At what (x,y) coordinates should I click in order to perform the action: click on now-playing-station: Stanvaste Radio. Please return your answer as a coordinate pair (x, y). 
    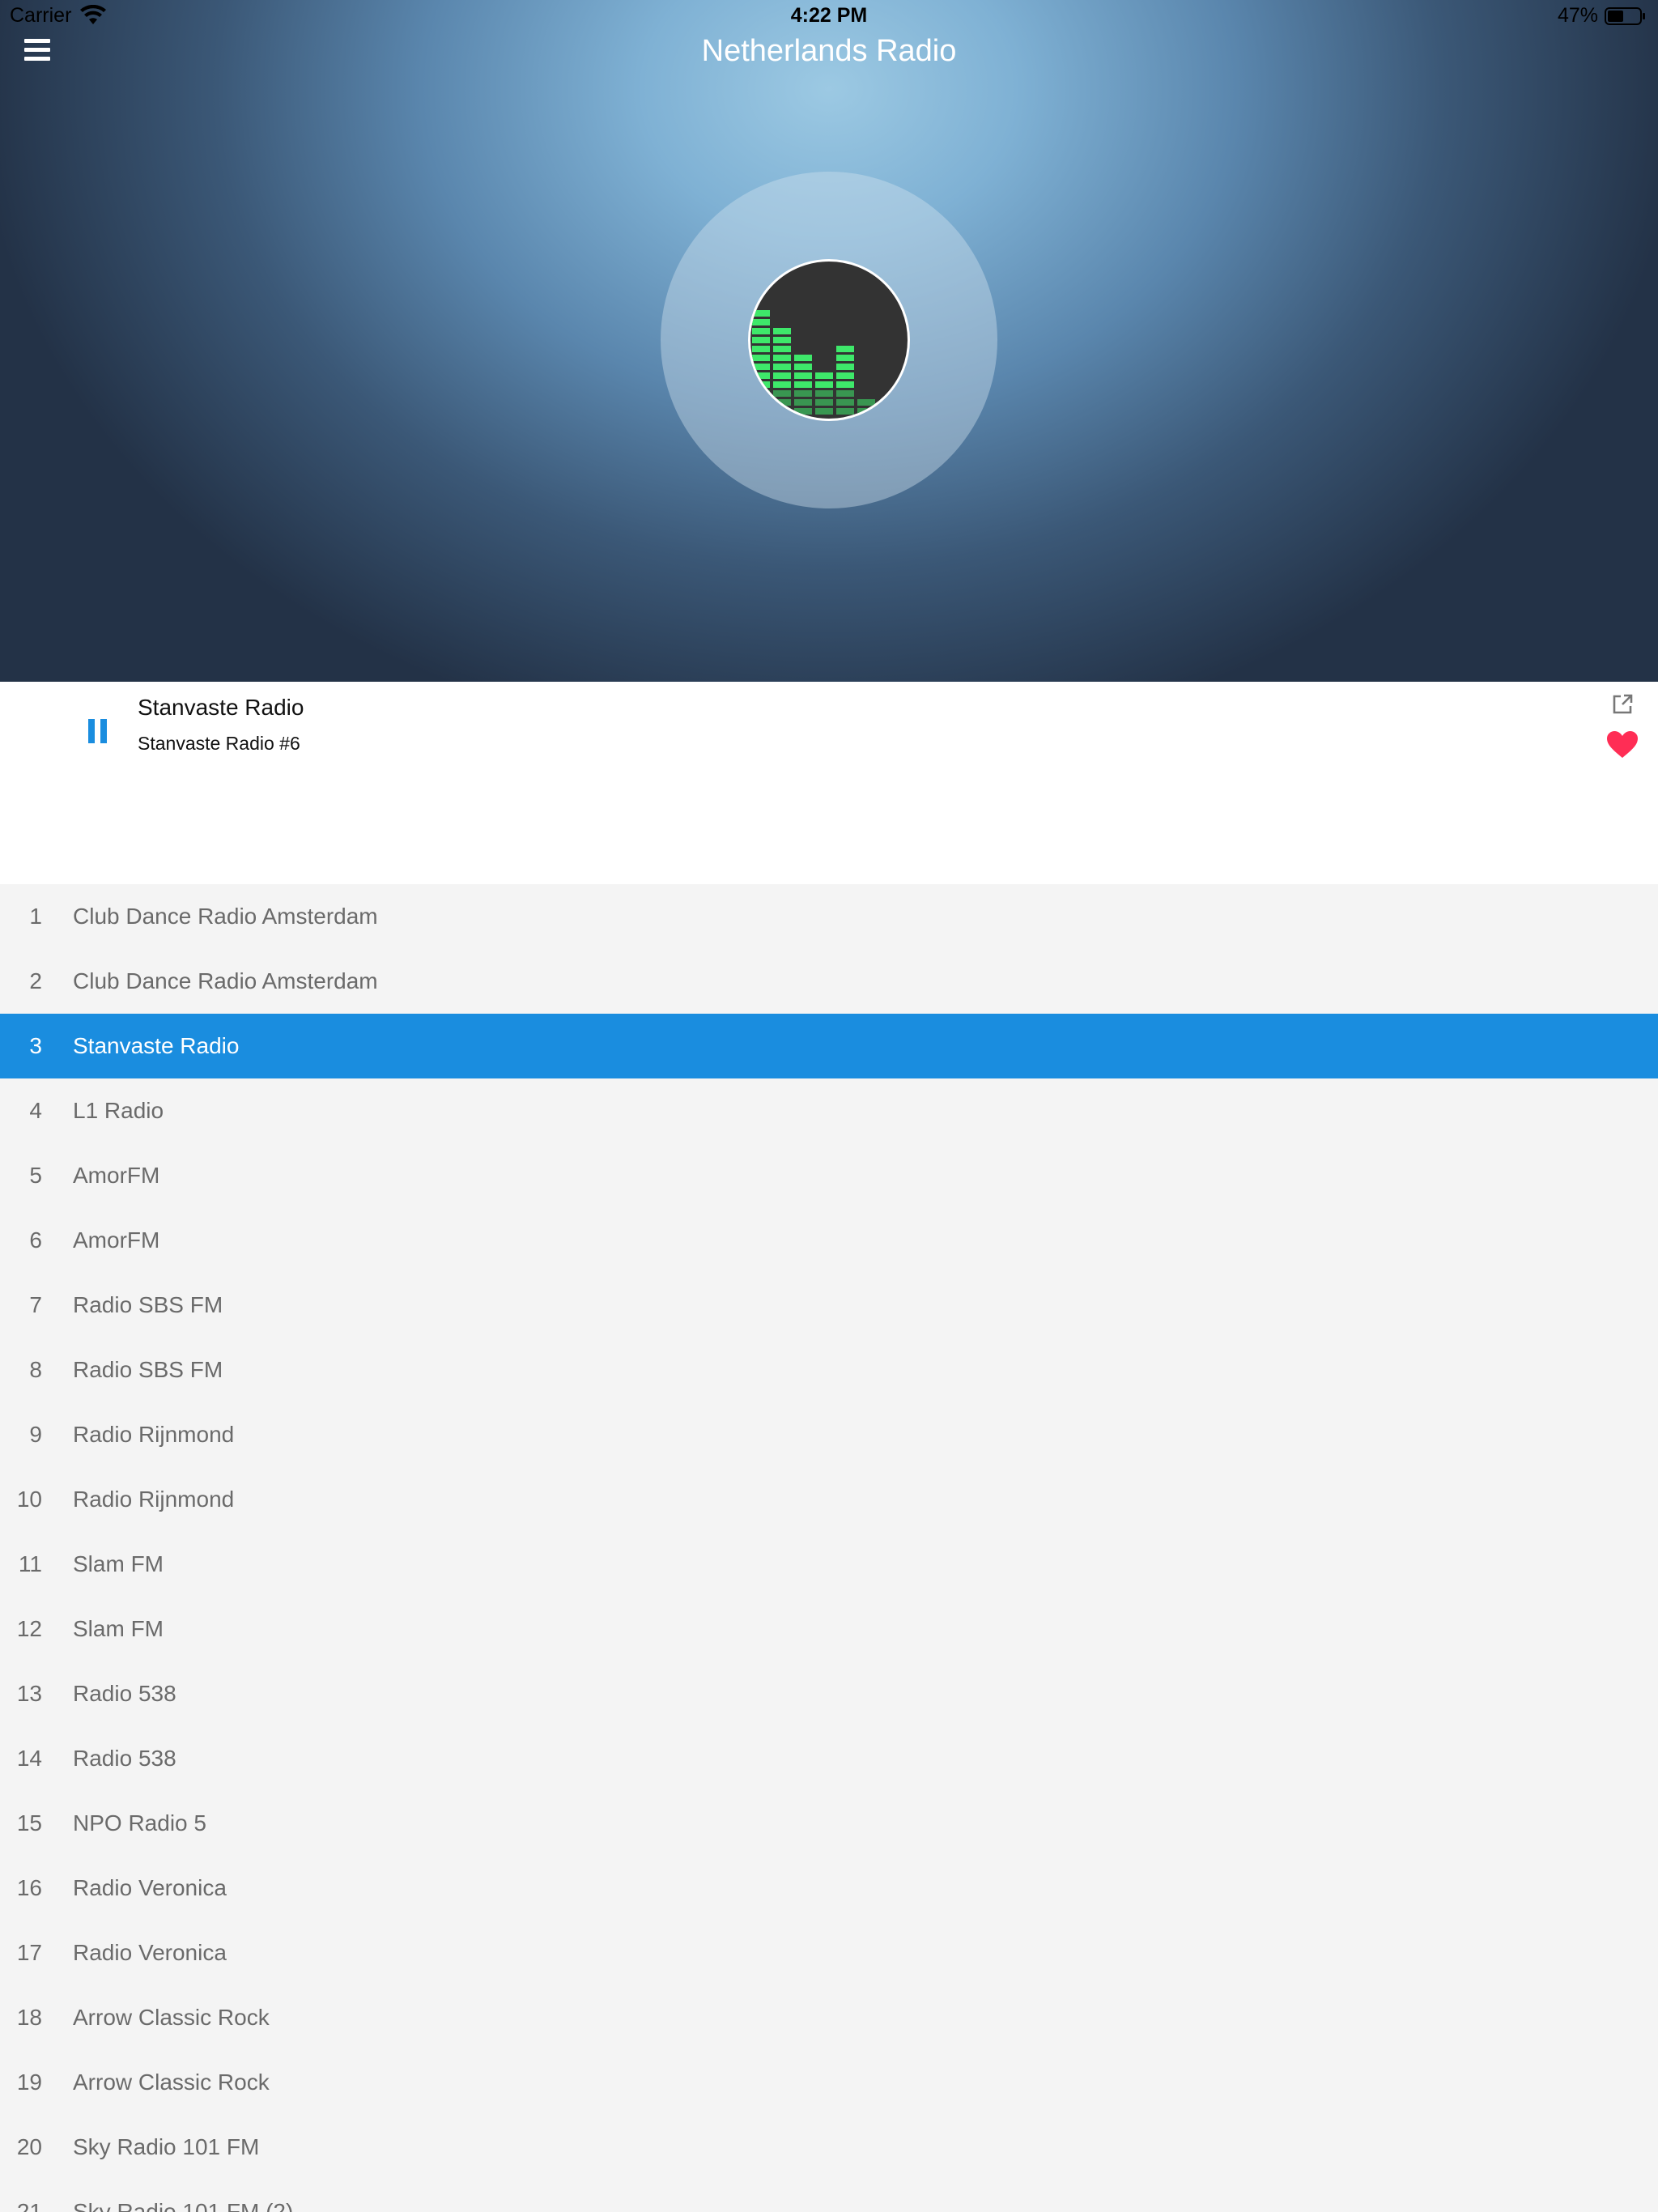
    Looking at the image, I should click on (221, 707).